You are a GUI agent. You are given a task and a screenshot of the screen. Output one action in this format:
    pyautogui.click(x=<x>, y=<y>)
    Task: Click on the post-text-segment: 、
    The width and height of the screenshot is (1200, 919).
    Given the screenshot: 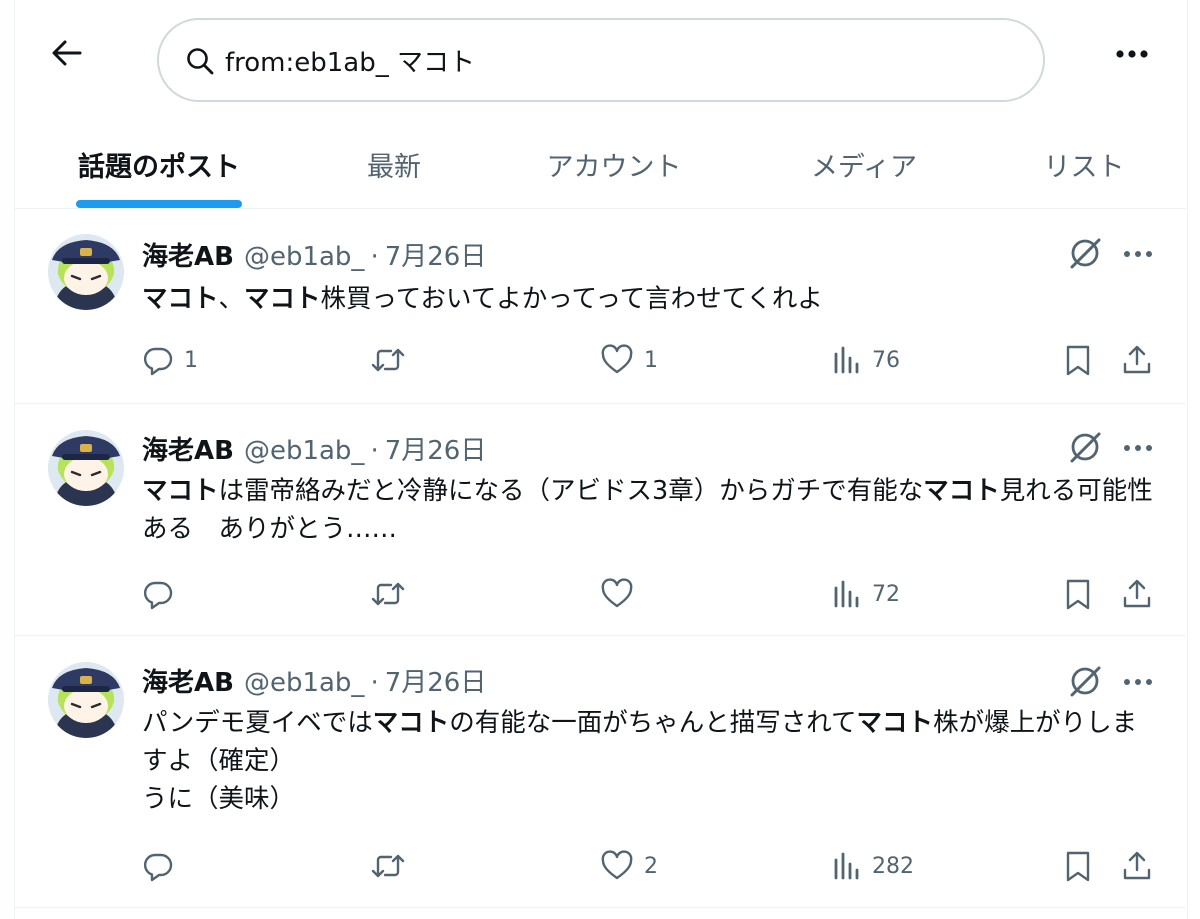 What is the action you would take?
    pyautogui.click(x=231, y=299)
    